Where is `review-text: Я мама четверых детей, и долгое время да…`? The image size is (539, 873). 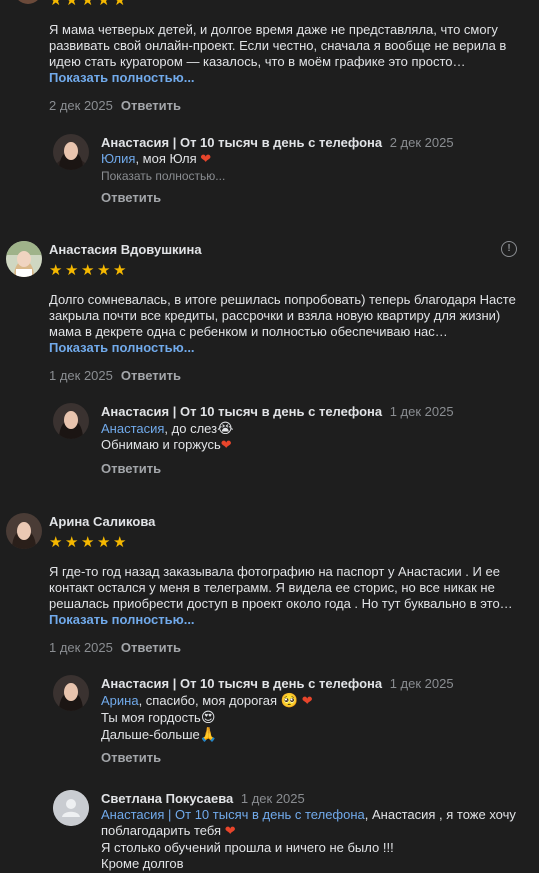 review-text: Я мама четверых детей, и долгое время да… is located at coordinates (278, 45).